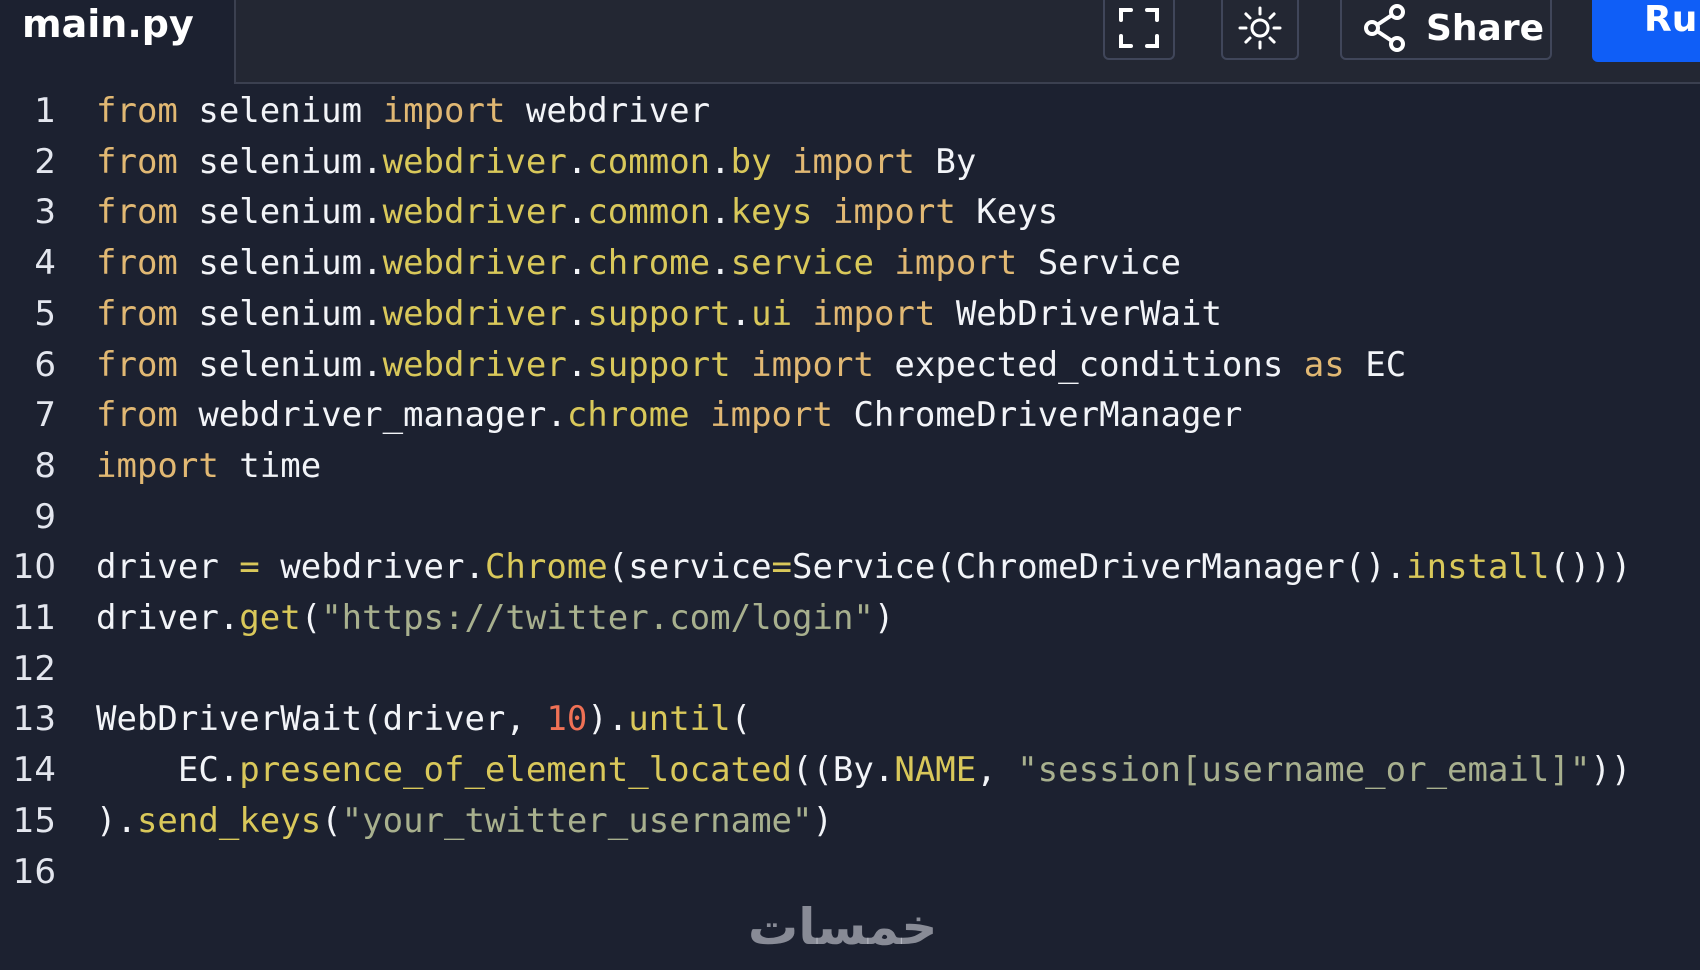  I want to click on line-number: 3, so click(45, 212).